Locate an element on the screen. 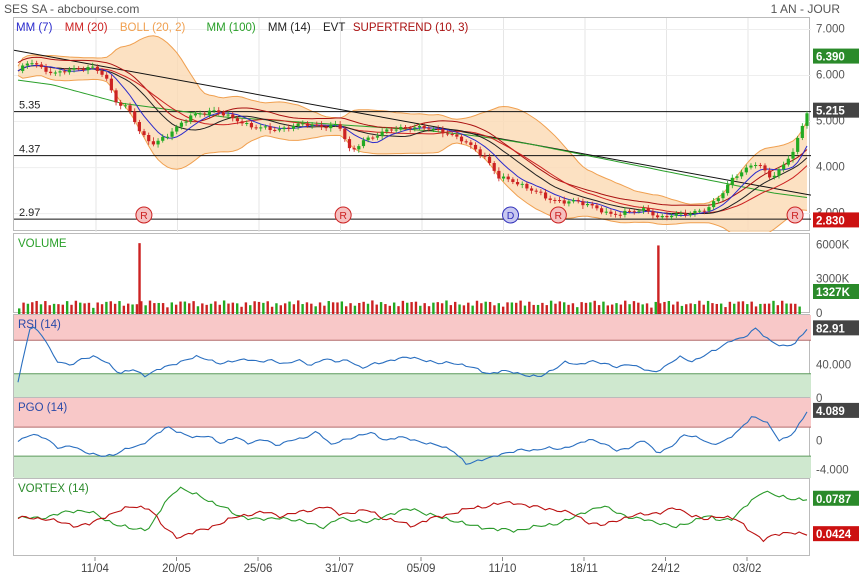  volume-spike is located at coordinates (139, 278).